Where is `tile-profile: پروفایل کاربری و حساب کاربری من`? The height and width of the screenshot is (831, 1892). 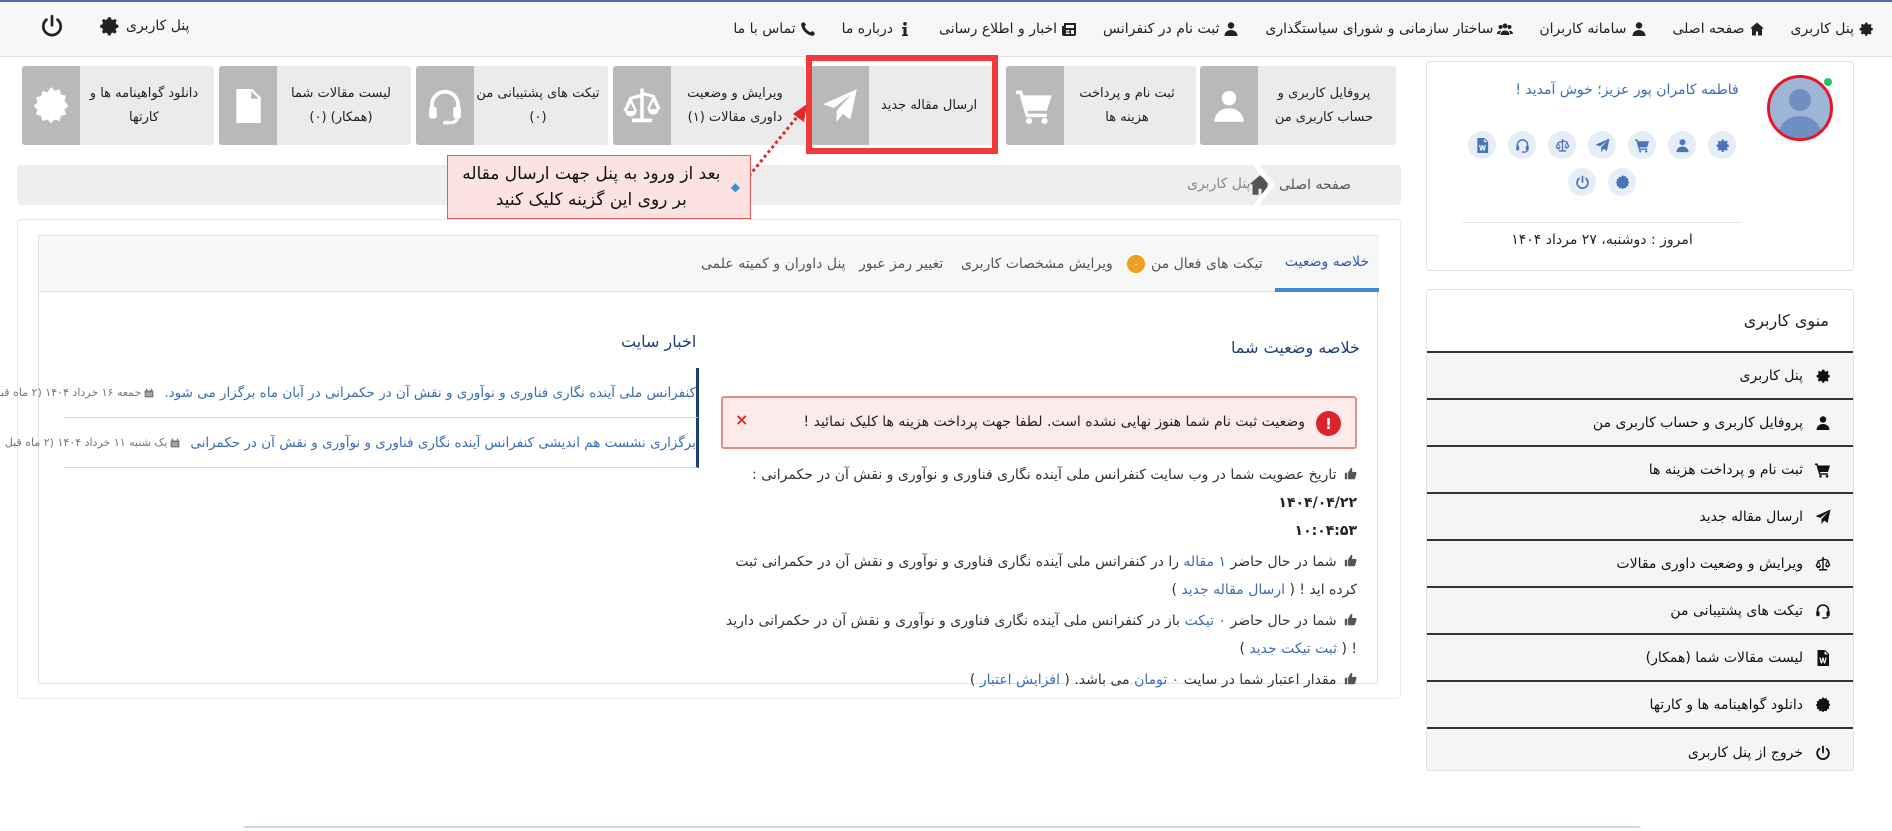
tile-profile: پروفایل کاربری و حساب کاربری من is located at coordinates (1298, 105).